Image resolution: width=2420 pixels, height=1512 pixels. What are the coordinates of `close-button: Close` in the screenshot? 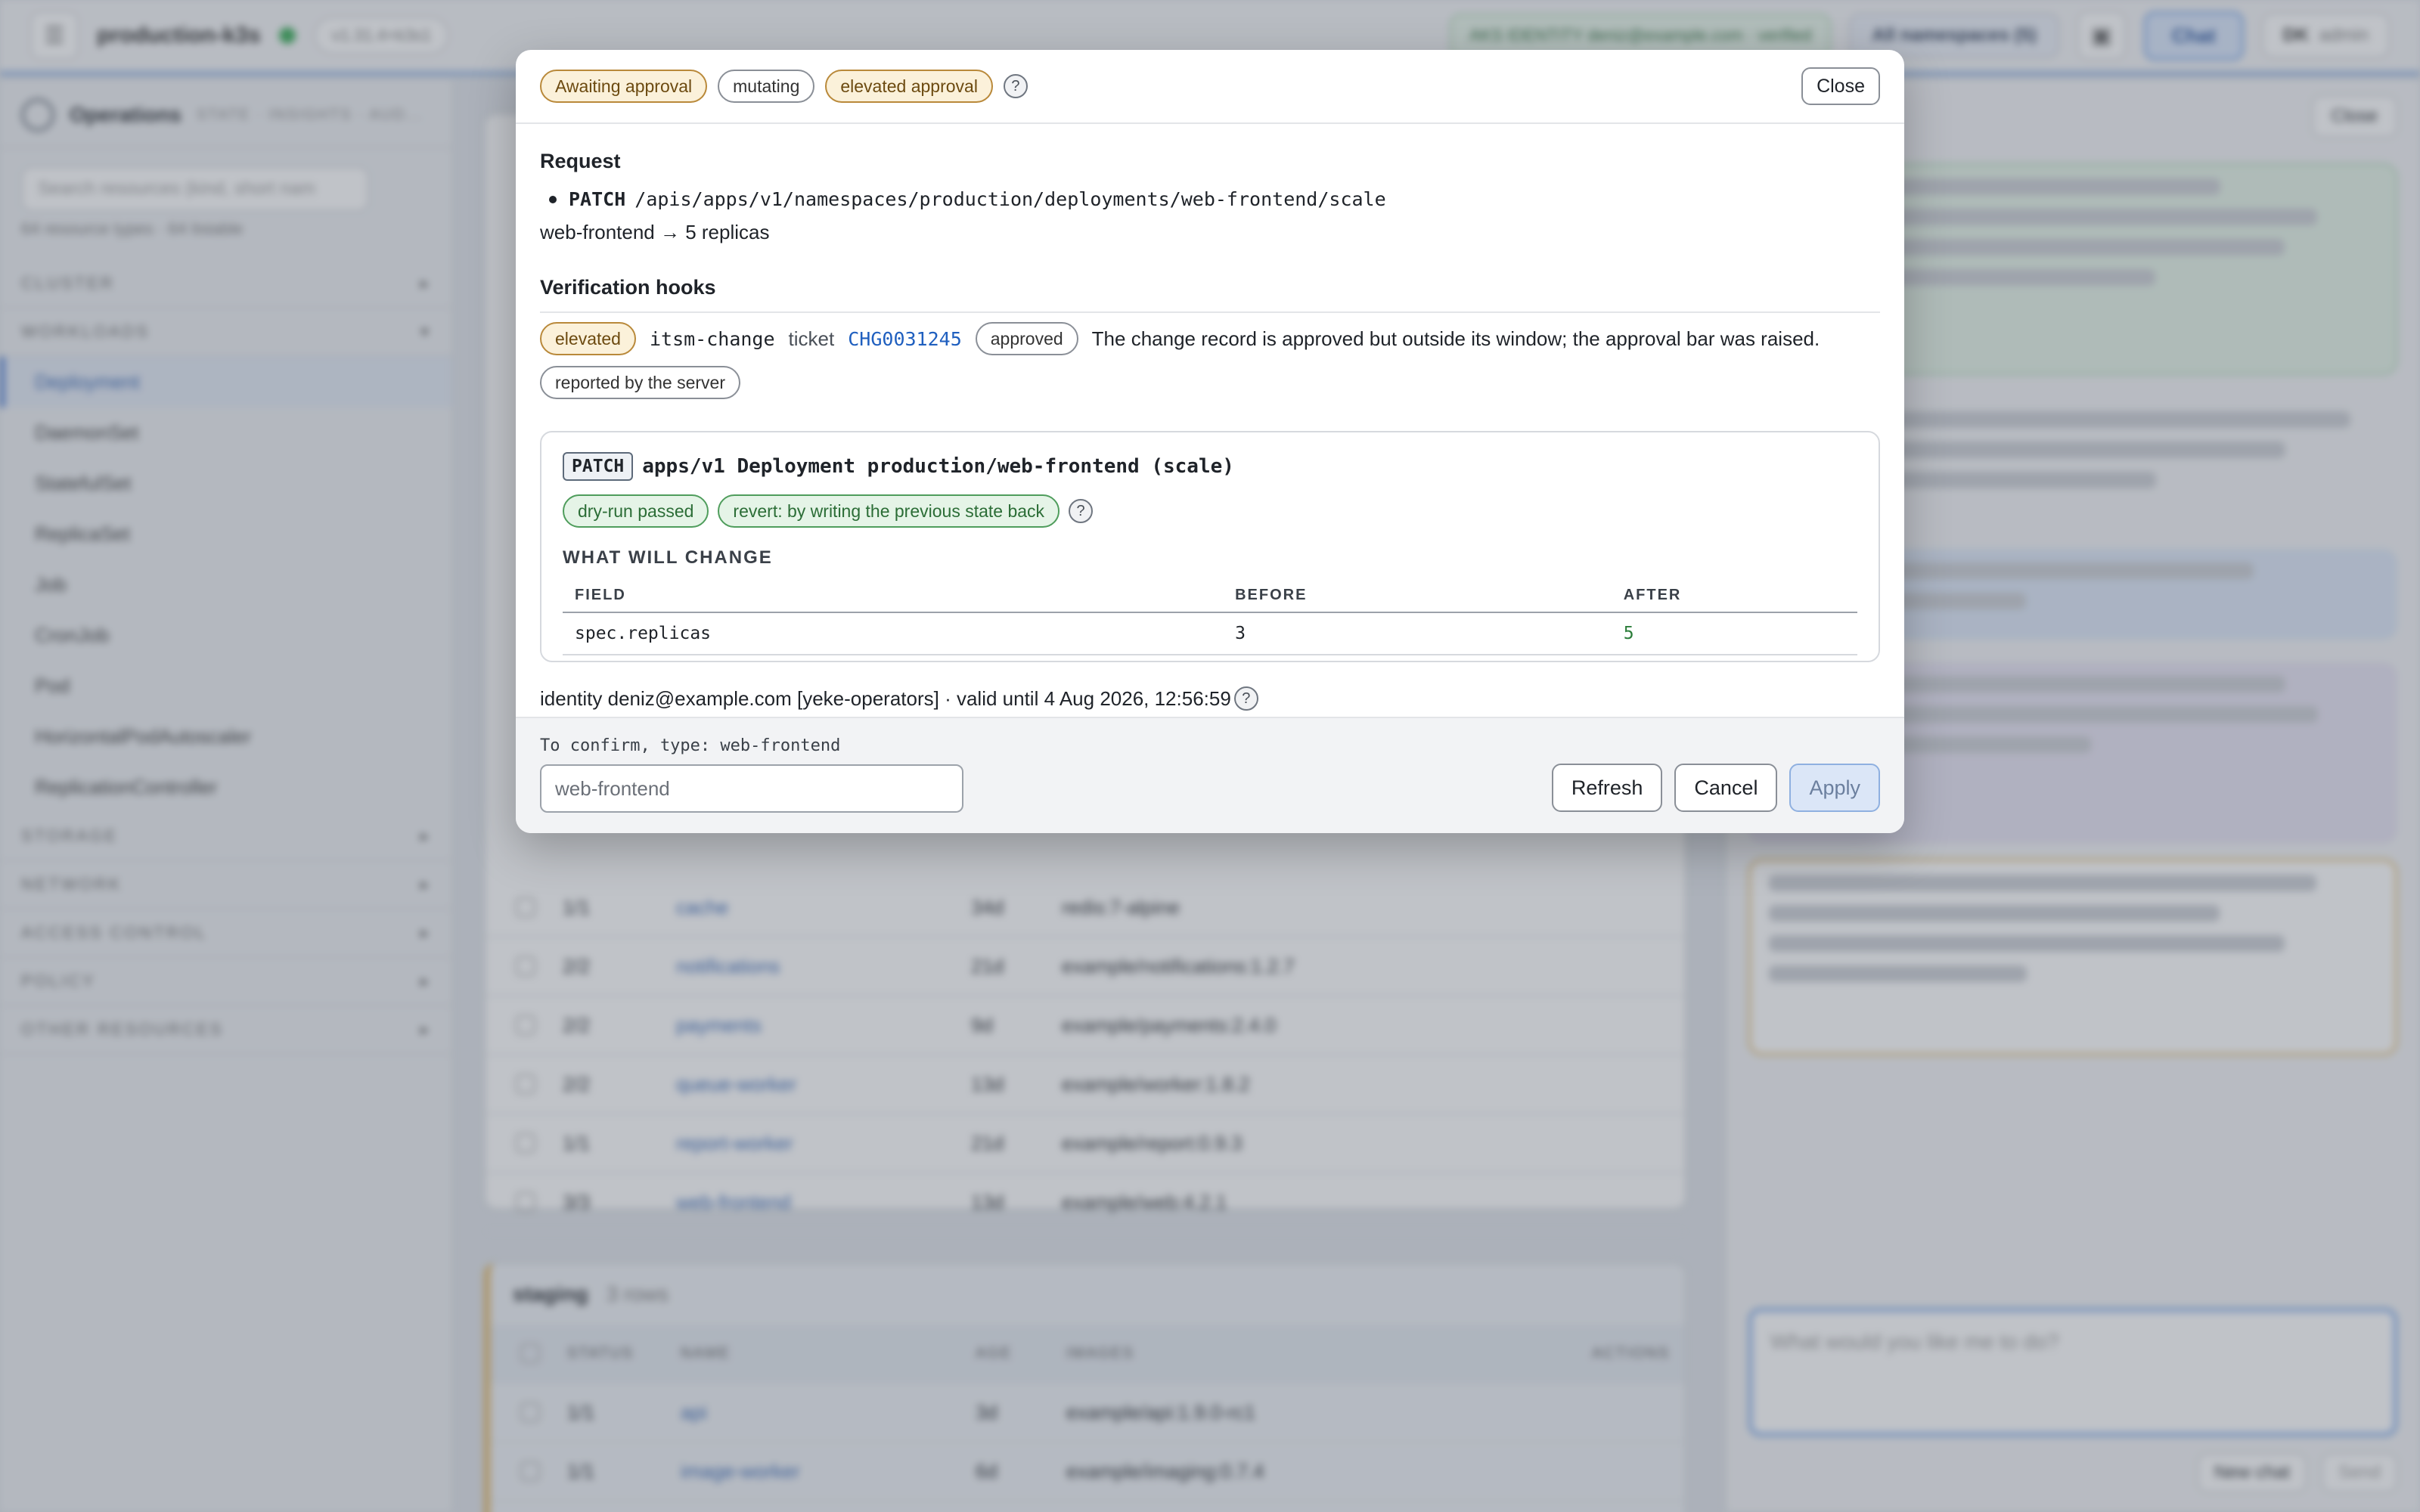 It's located at (1840, 86).